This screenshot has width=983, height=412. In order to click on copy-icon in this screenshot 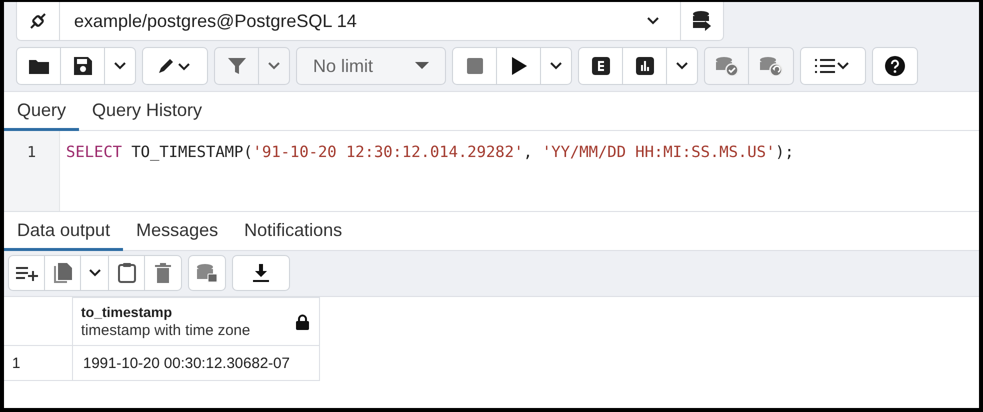, I will do `click(63, 273)`.